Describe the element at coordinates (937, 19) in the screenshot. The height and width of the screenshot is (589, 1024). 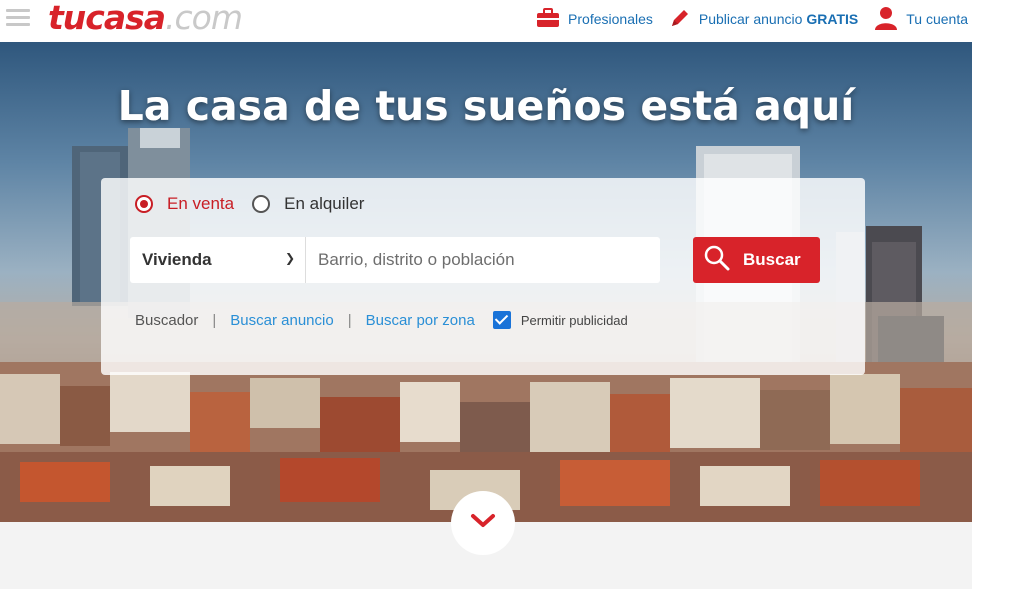
I see `nav-cuenta-label: Tu cuenta` at that location.